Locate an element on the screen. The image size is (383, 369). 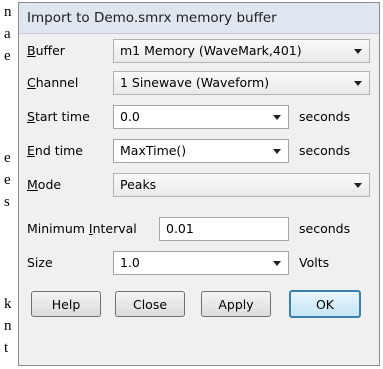
channel-label: Channel is located at coordinates (53, 82).